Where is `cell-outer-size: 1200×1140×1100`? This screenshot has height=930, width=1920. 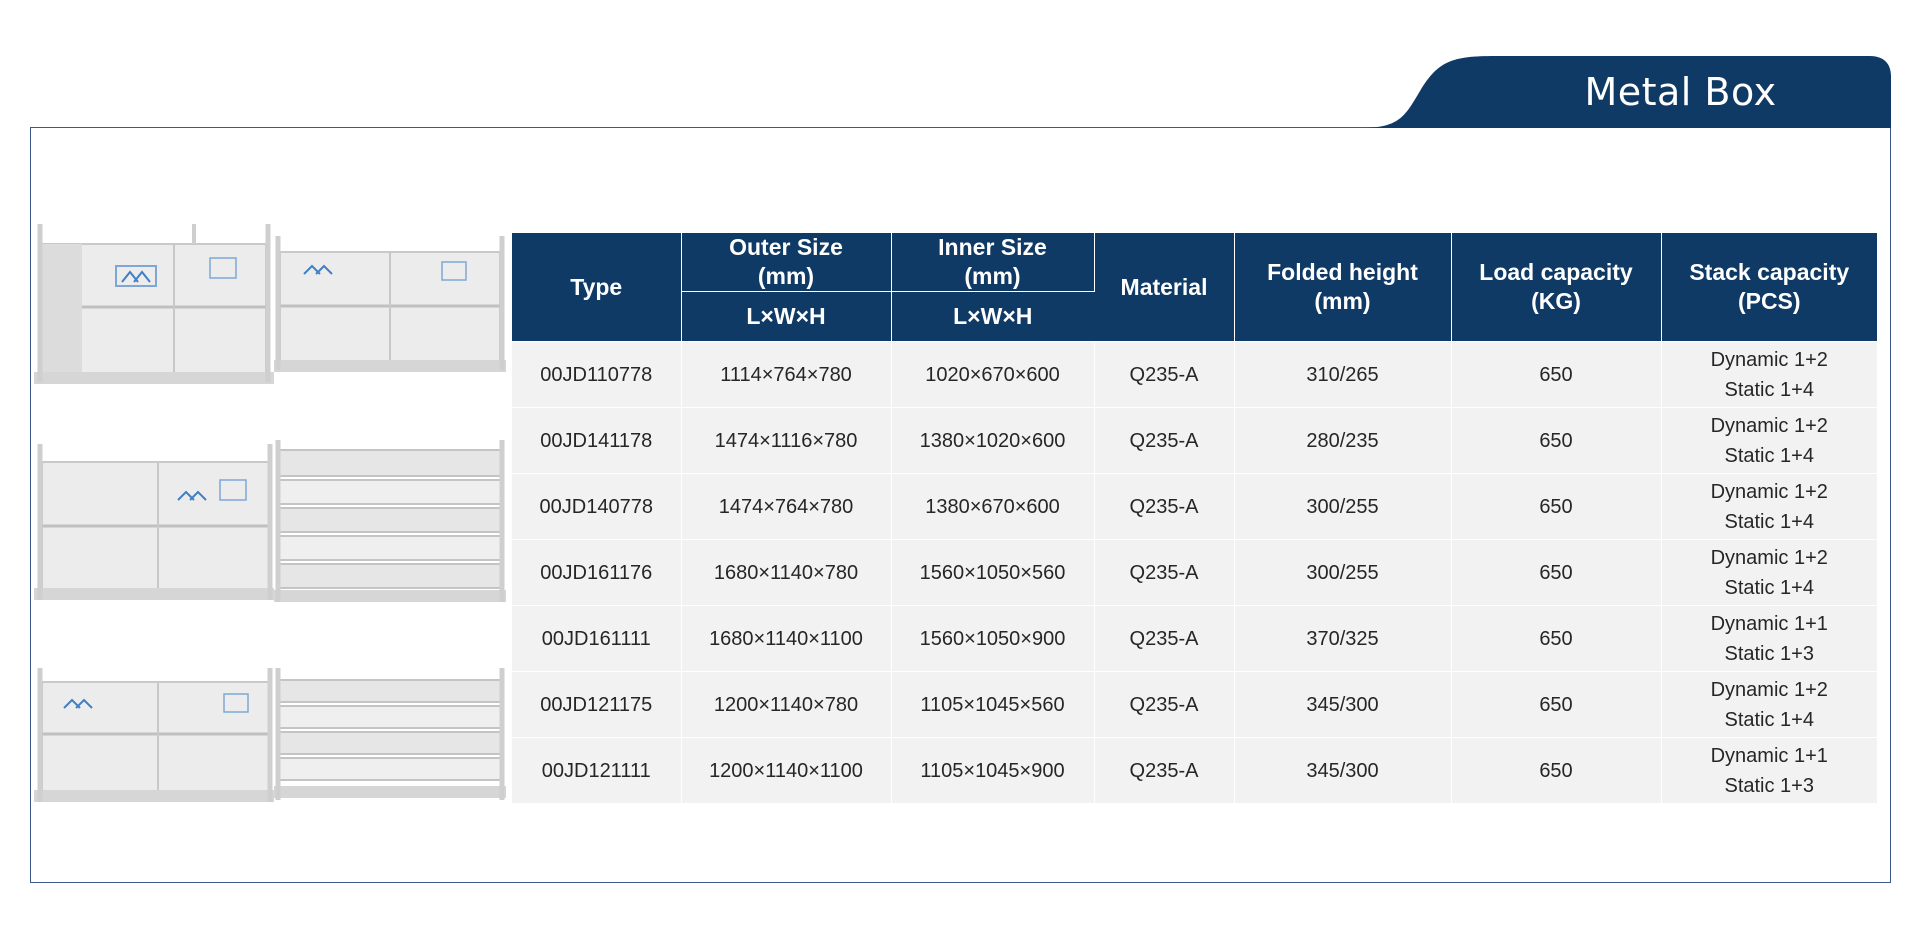 cell-outer-size: 1200×1140×1100 is located at coordinates (786, 770).